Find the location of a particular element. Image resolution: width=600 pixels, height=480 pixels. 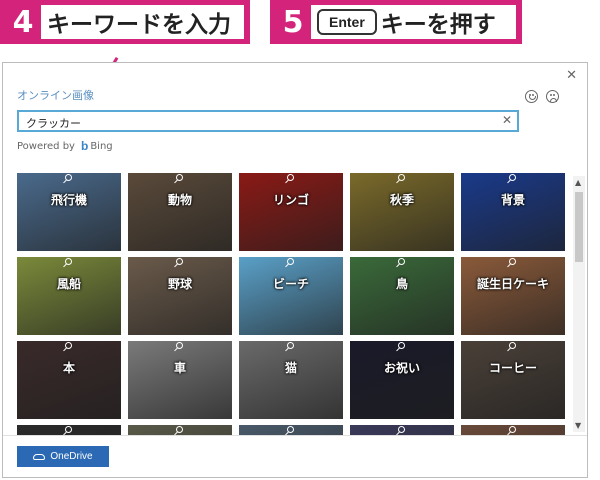

step-number: 4 is located at coordinates (23, 22).